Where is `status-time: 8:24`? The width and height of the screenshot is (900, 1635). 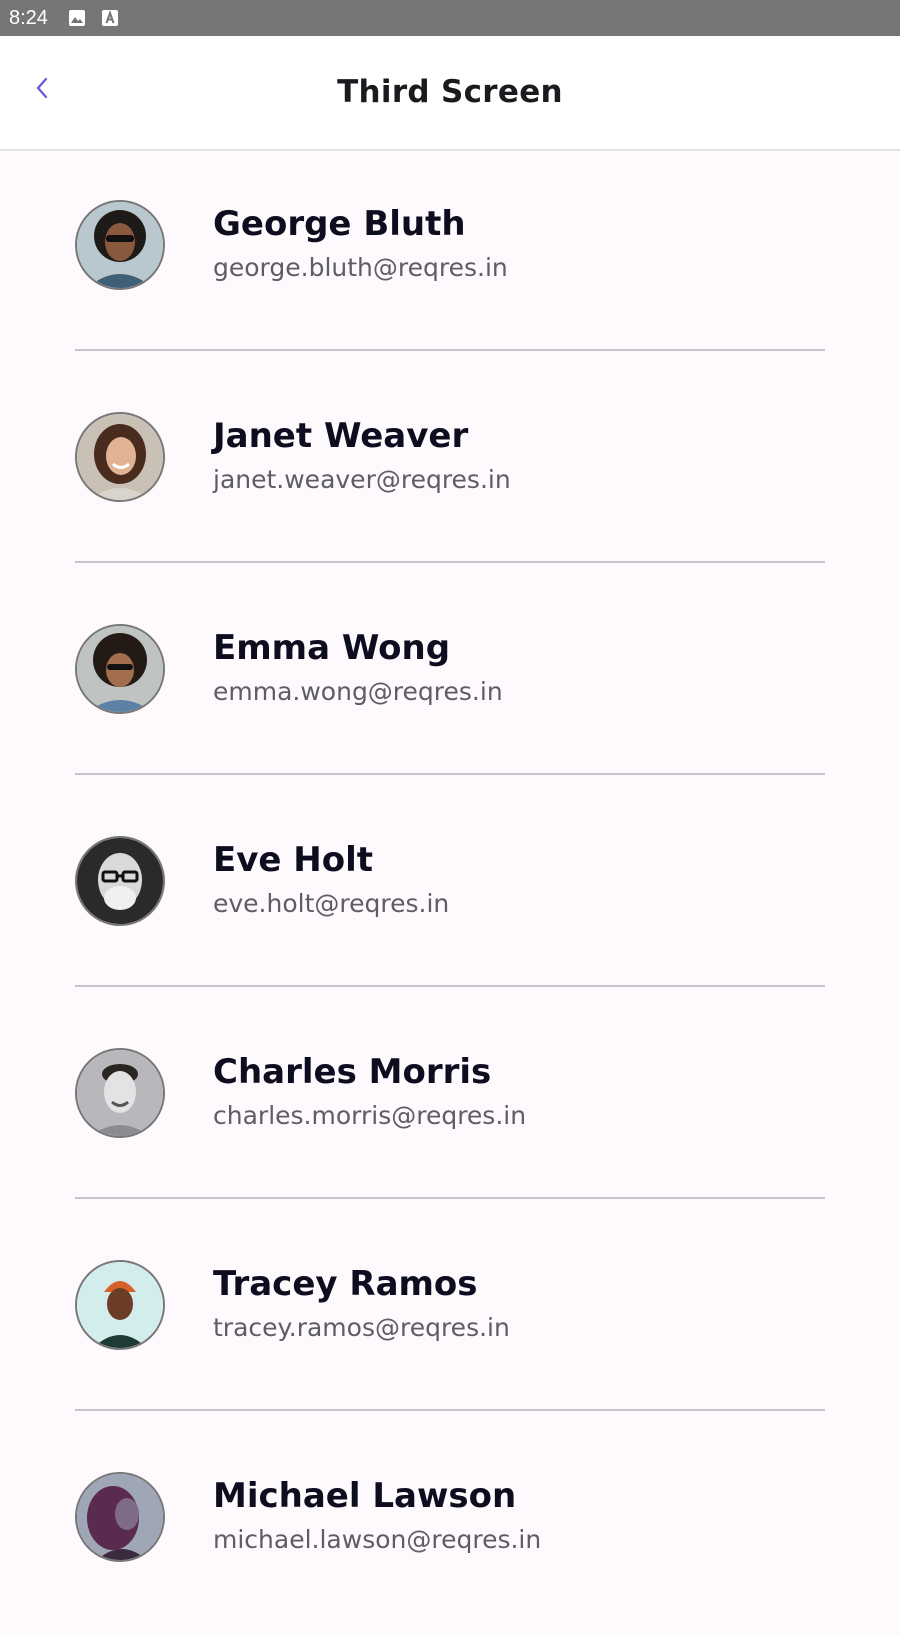
status-time: 8:24 is located at coordinates (28, 18).